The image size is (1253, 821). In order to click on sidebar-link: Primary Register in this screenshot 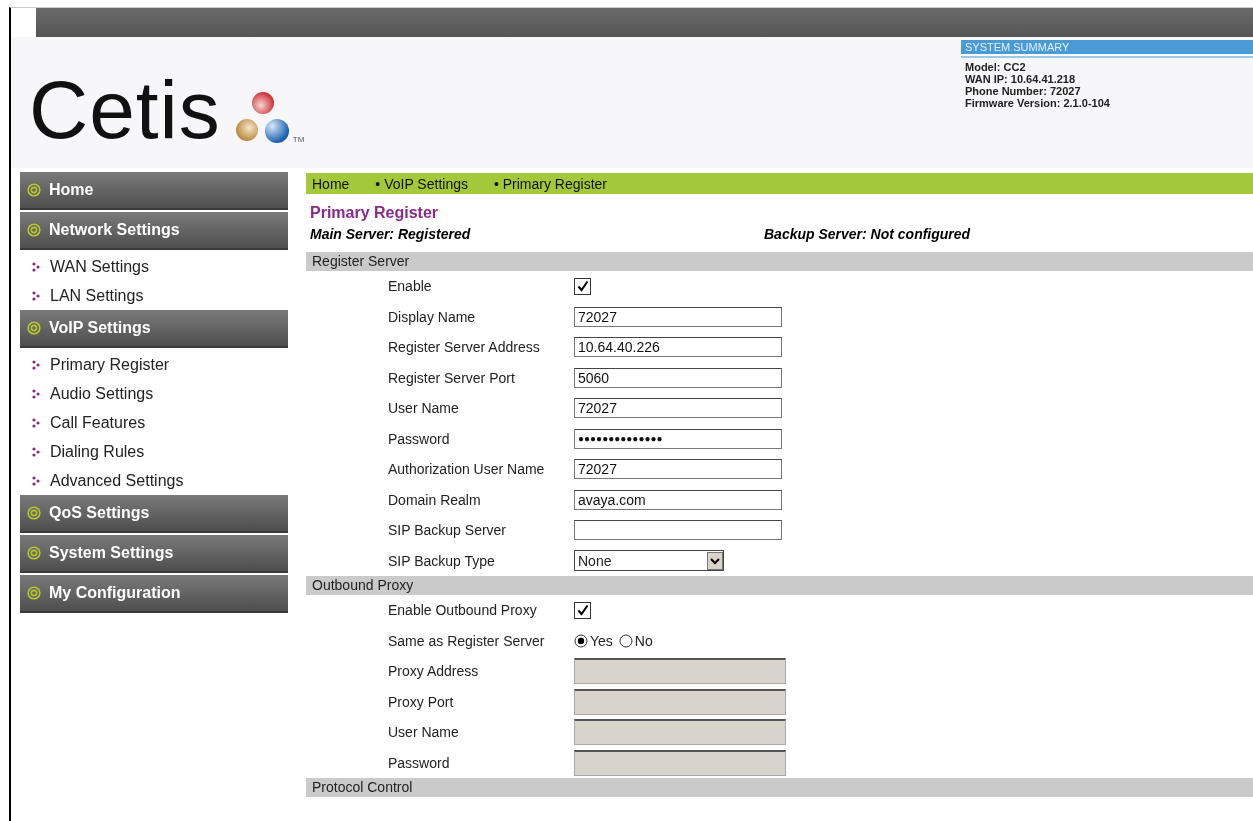, I will do `click(110, 364)`.